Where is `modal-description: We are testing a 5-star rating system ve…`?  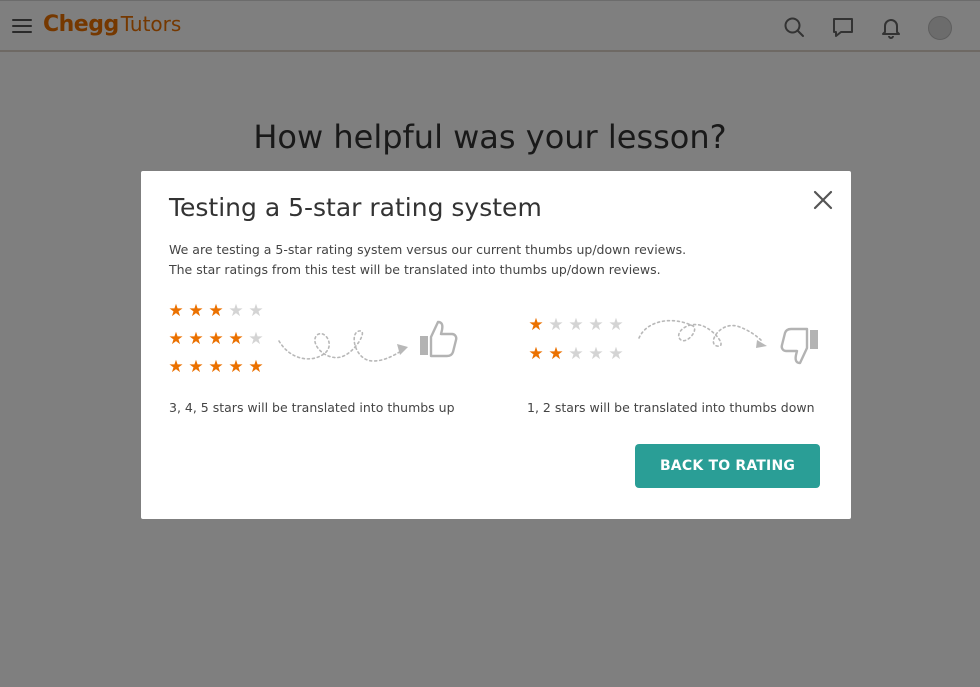 modal-description: We are testing a 5-star rating system ve… is located at coordinates (449, 260).